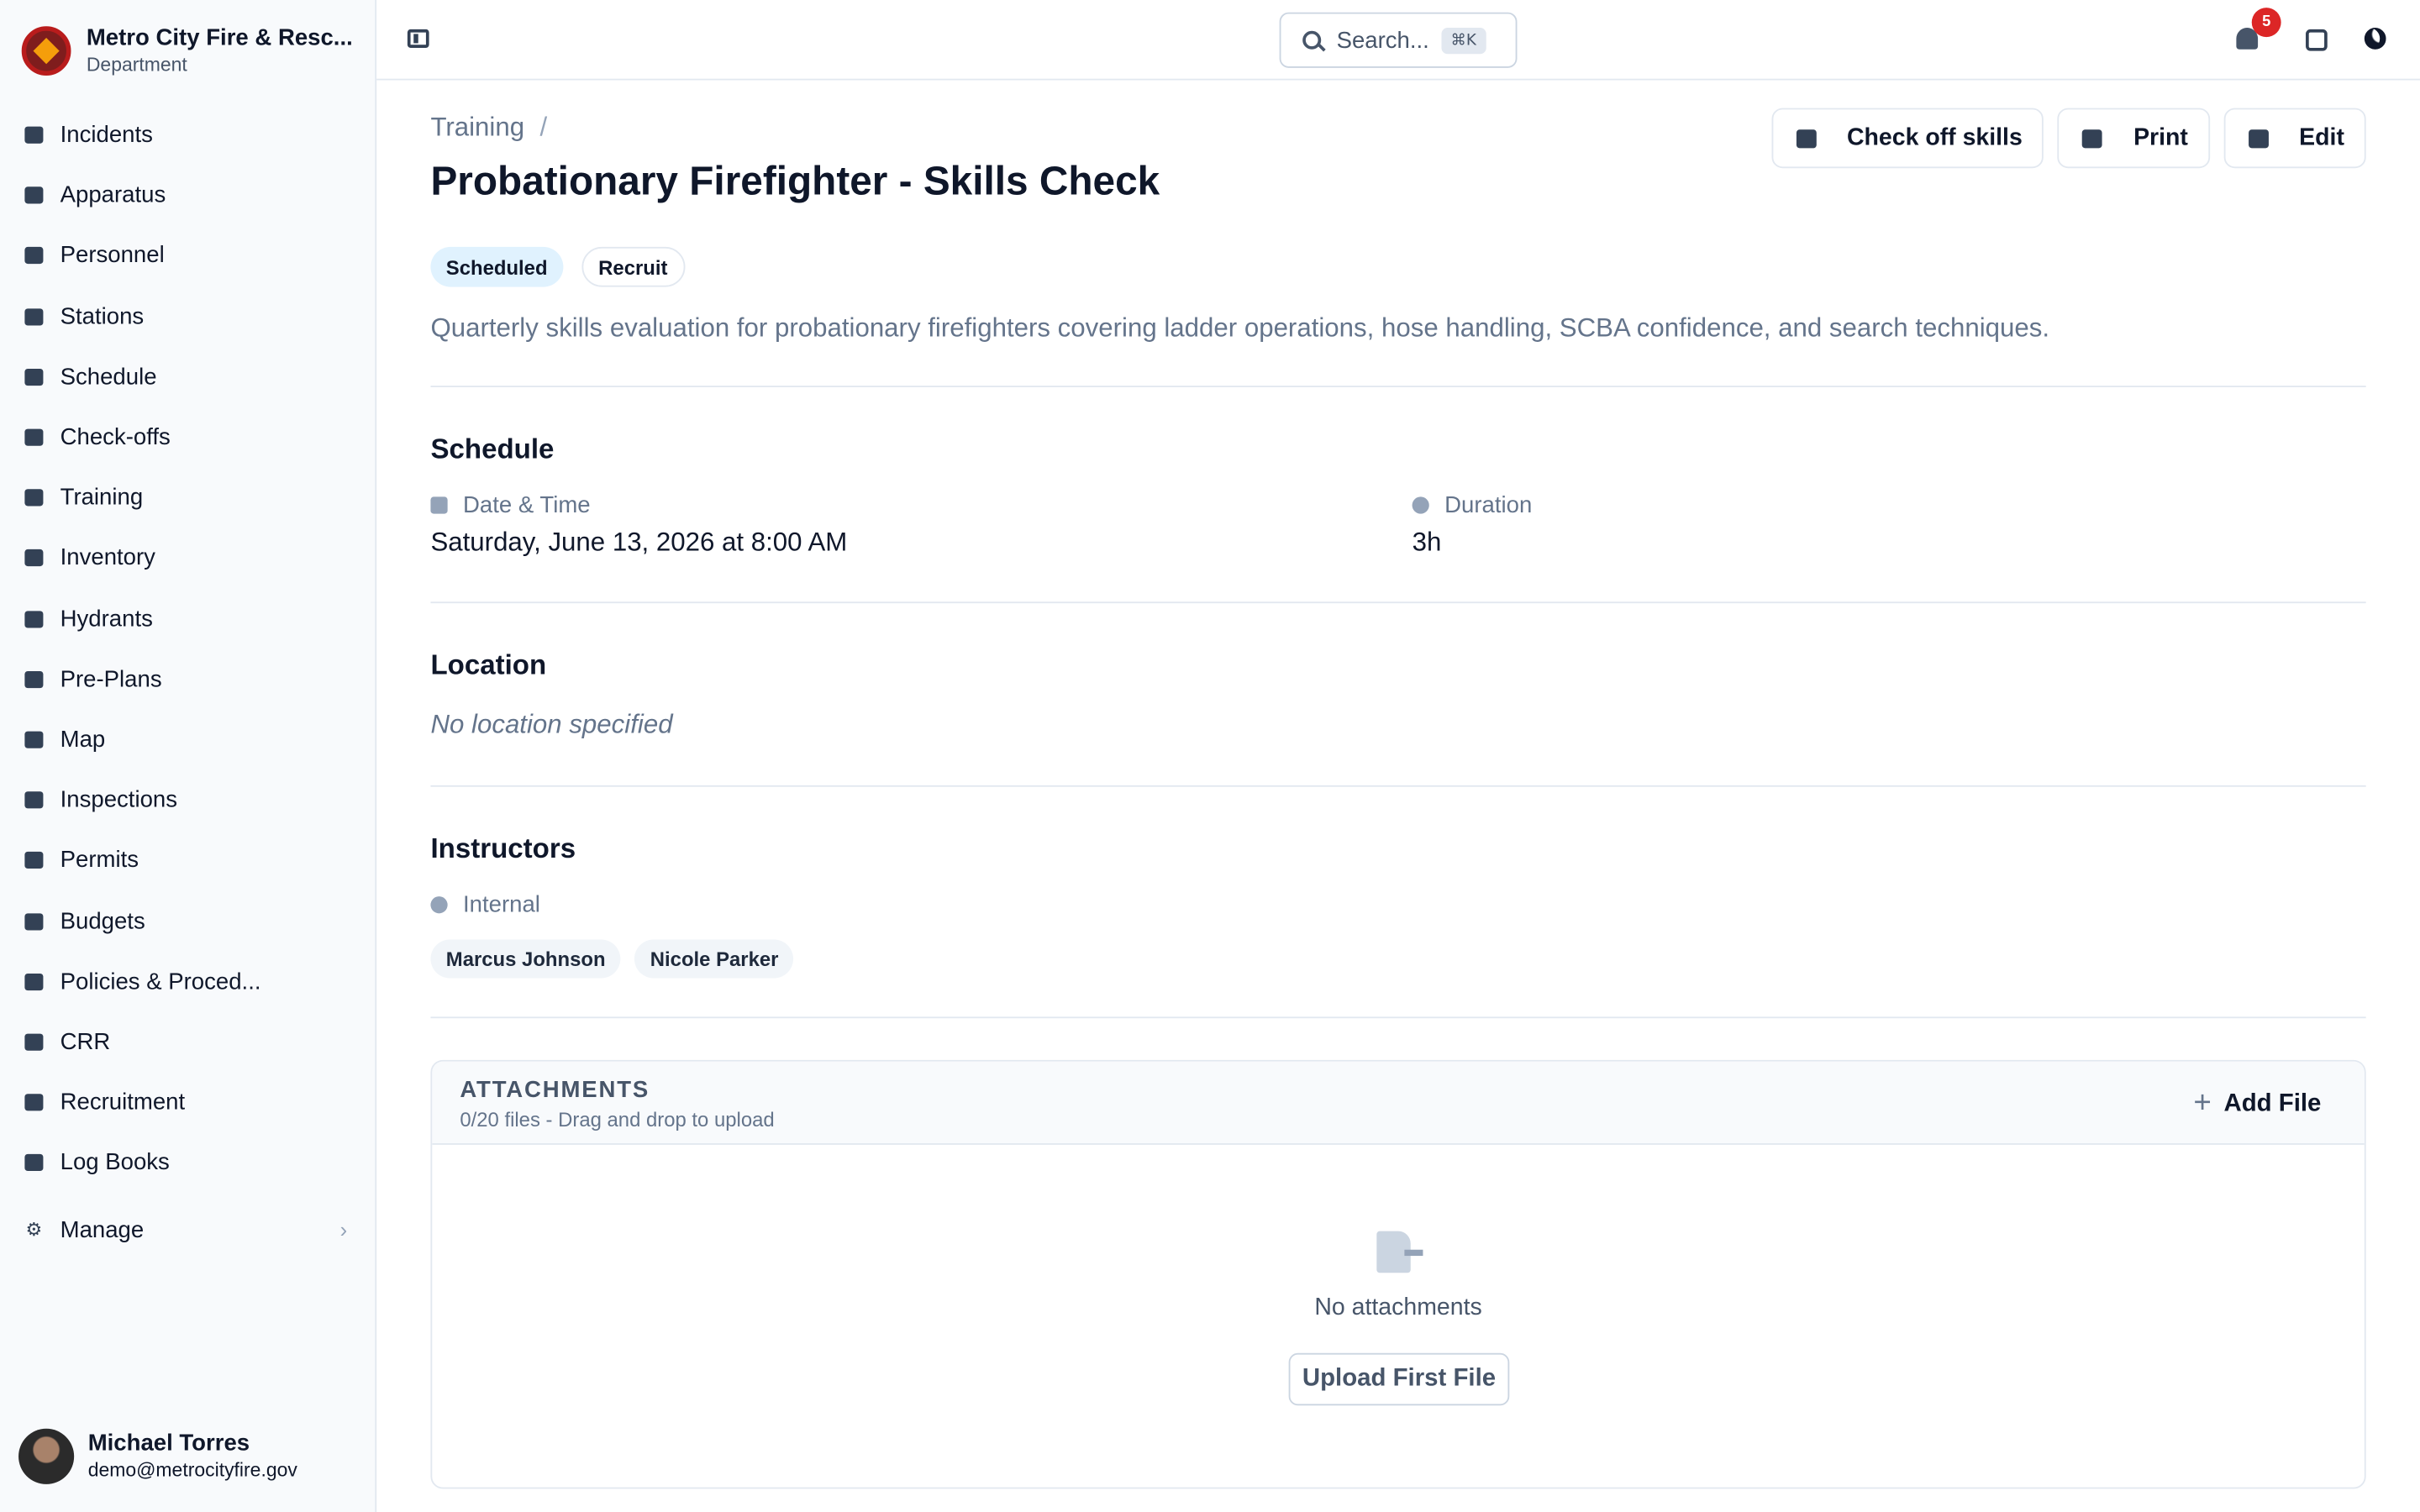  Describe the element at coordinates (107, 558) in the screenshot. I see `sidebar-item-label: Inventory` at that location.